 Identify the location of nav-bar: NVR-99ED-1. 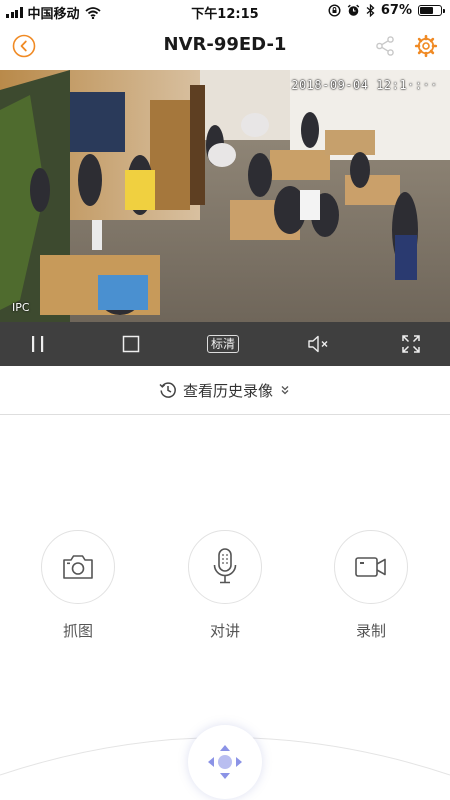
(225, 46).